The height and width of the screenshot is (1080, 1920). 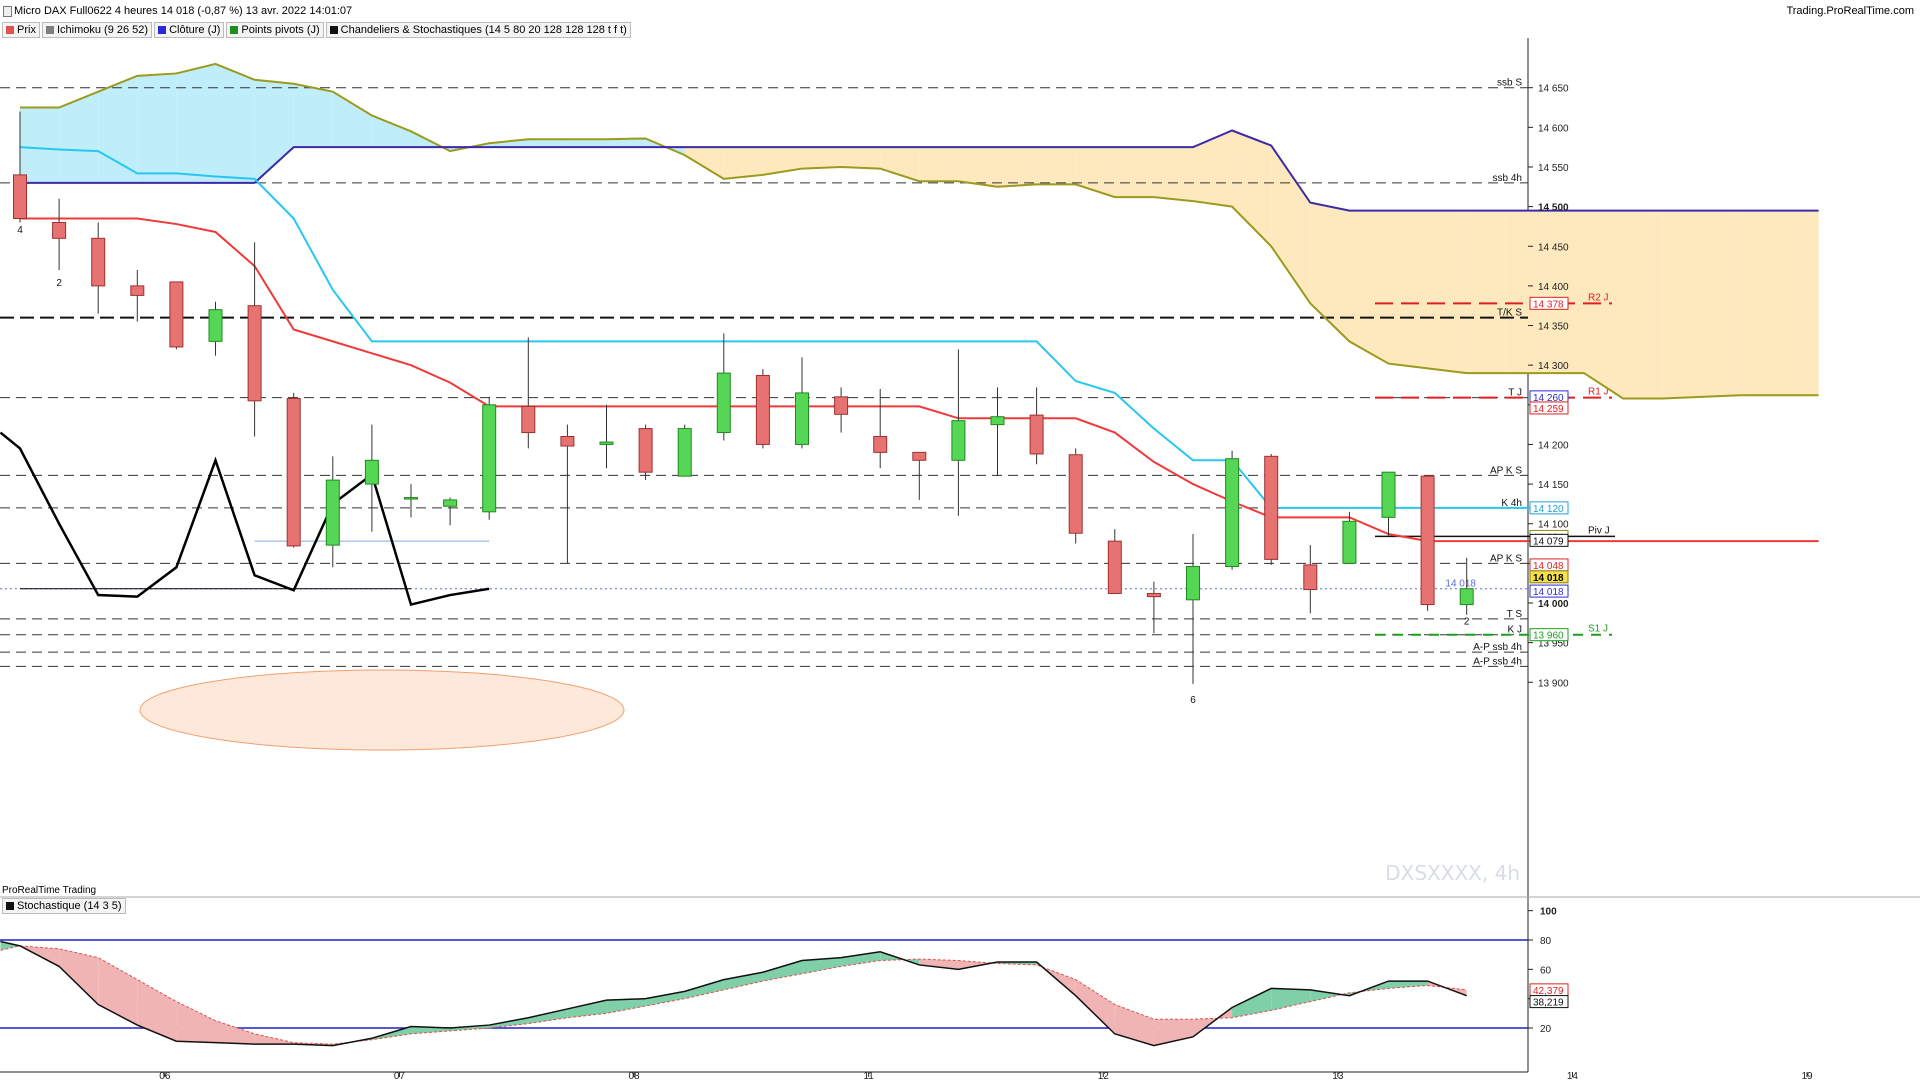 I want to click on price-tag-label: 13 960, so click(x=1548, y=636).